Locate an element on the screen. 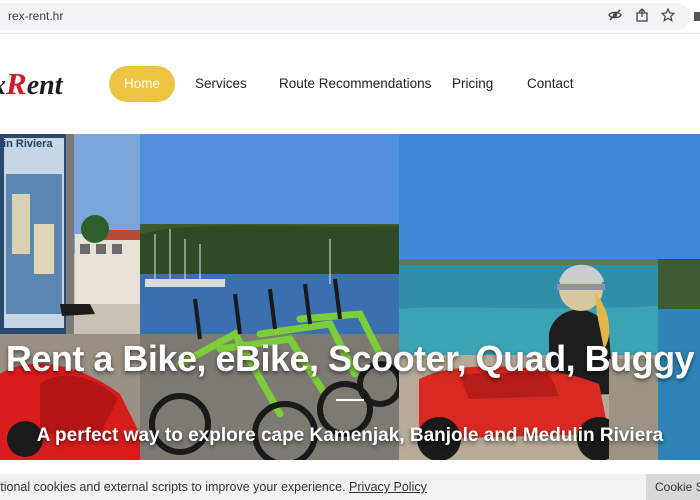 This screenshot has width=700, height=500. eye-off-icon is located at coordinates (615, 15).